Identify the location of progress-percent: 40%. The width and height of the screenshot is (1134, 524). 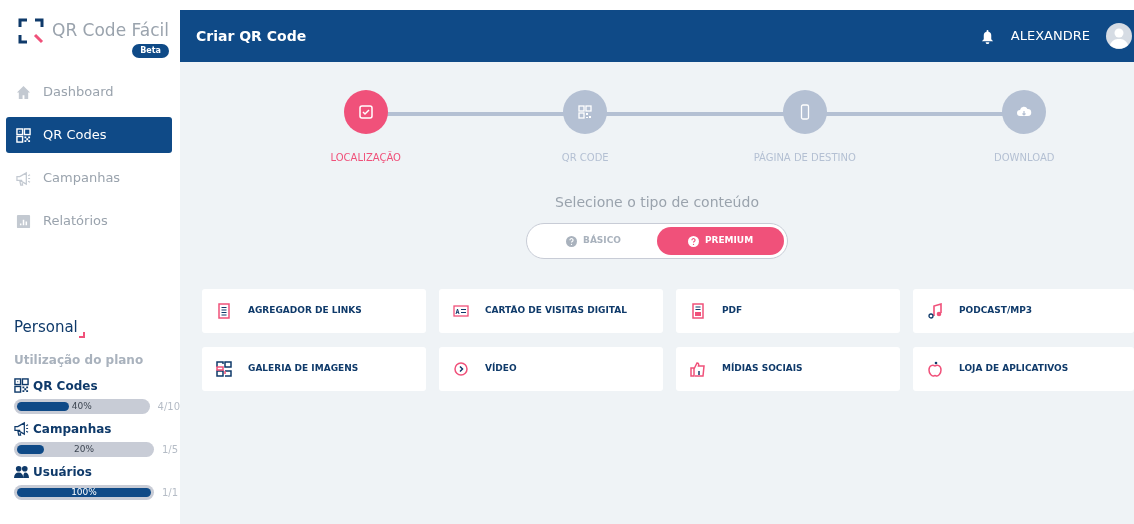
(81, 406).